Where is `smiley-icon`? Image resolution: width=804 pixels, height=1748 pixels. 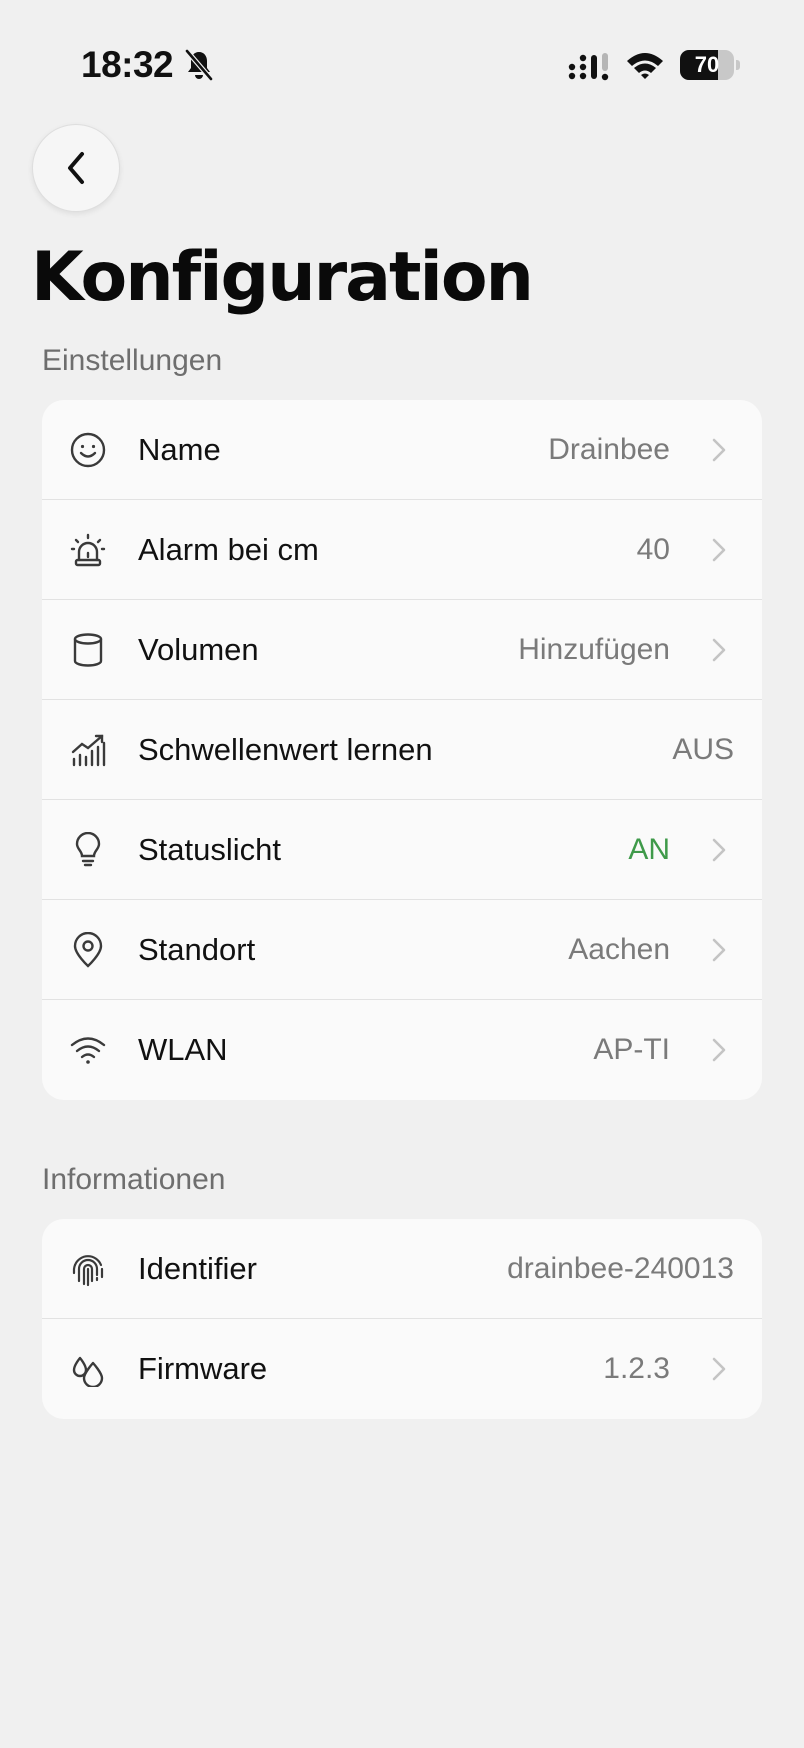 smiley-icon is located at coordinates (88, 450).